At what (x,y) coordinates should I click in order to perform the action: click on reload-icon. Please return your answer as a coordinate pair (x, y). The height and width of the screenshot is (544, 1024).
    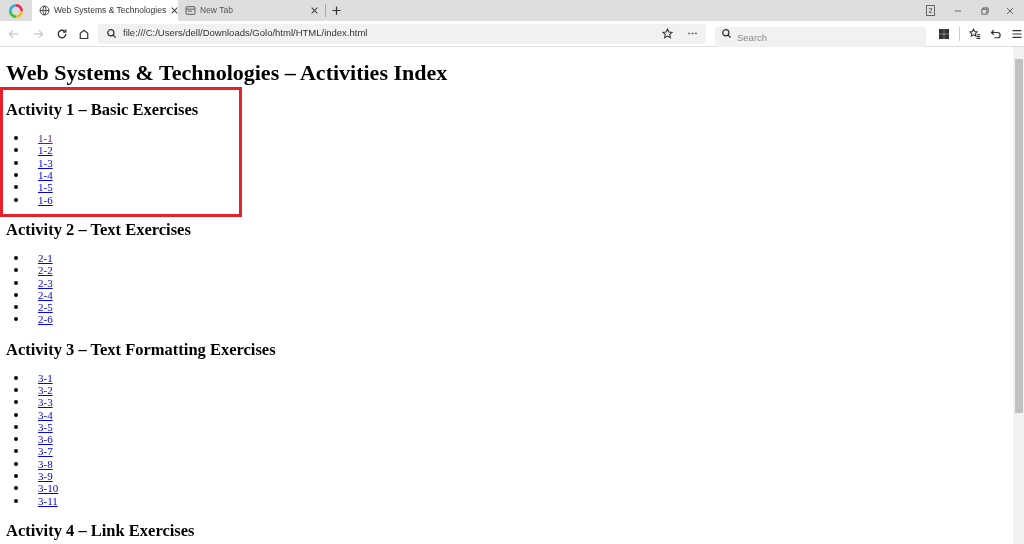
    Looking at the image, I should click on (62, 33).